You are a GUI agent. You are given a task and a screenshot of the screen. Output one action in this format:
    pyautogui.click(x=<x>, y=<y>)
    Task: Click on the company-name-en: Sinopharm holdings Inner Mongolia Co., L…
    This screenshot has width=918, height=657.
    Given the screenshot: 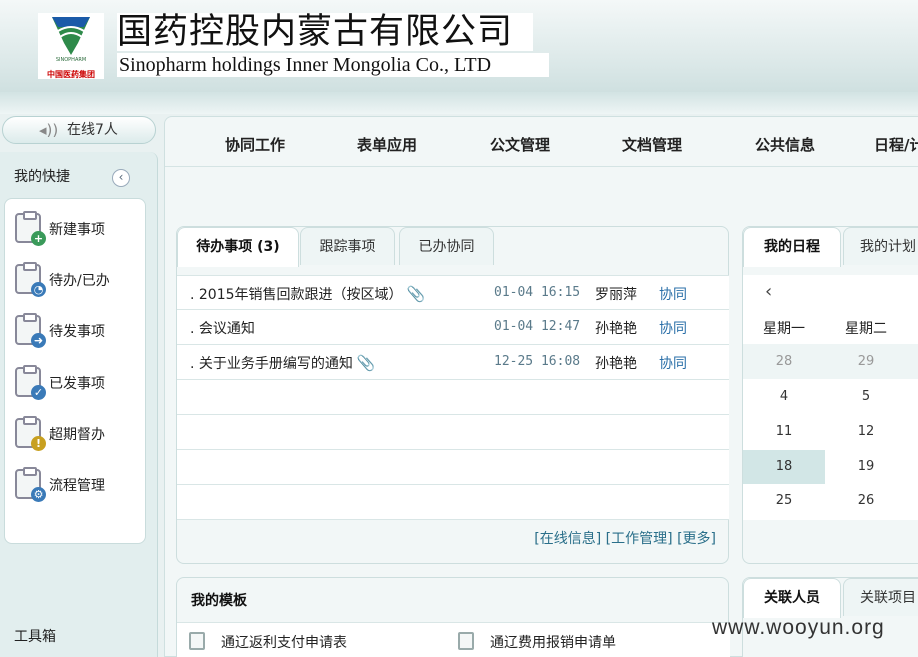 What is the action you would take?
    pyautogui.click(x=333, y=65)
    